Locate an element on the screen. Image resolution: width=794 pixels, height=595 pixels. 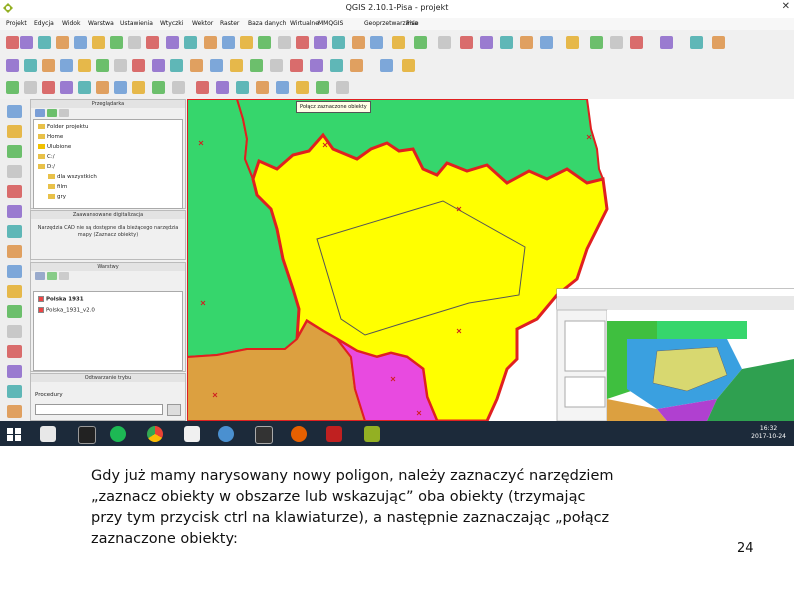
menu-item: Wirtualne is located at coordinates (304, 23).